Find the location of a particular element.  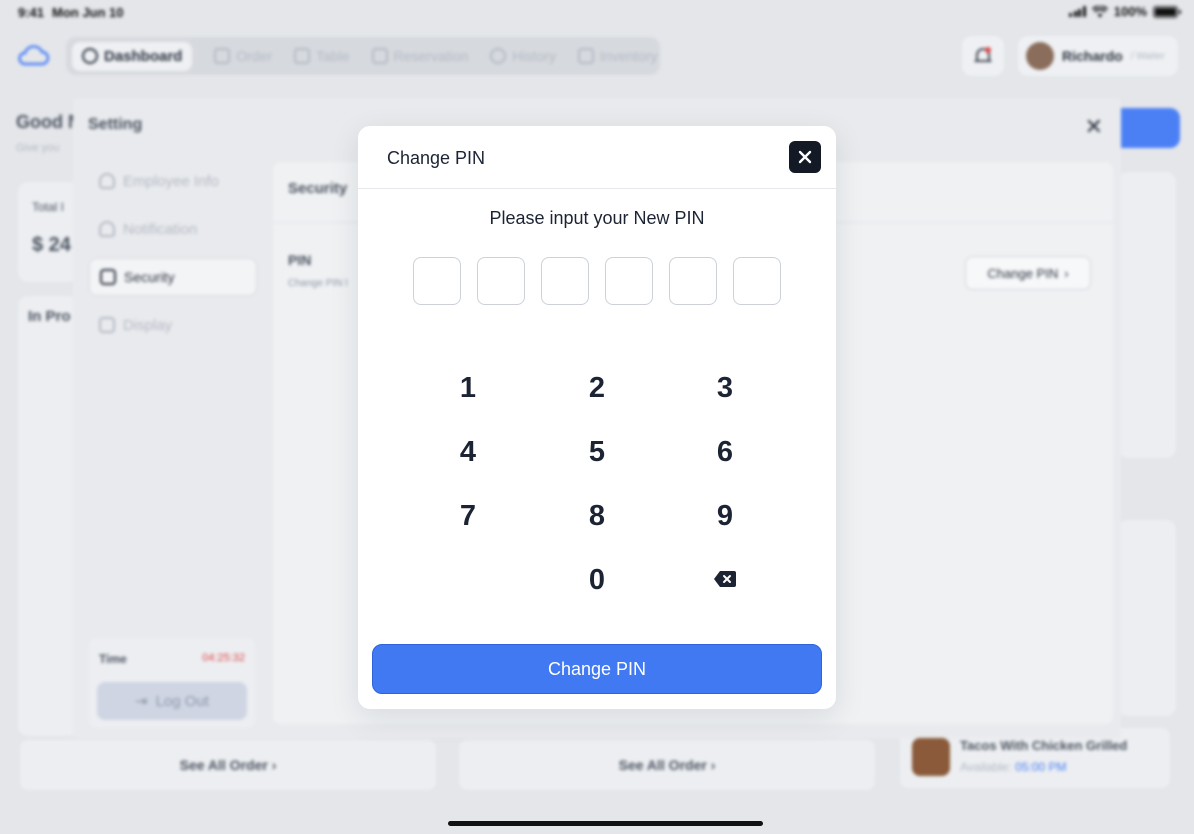

nav-label: Order is located at coordinates (254, 56).